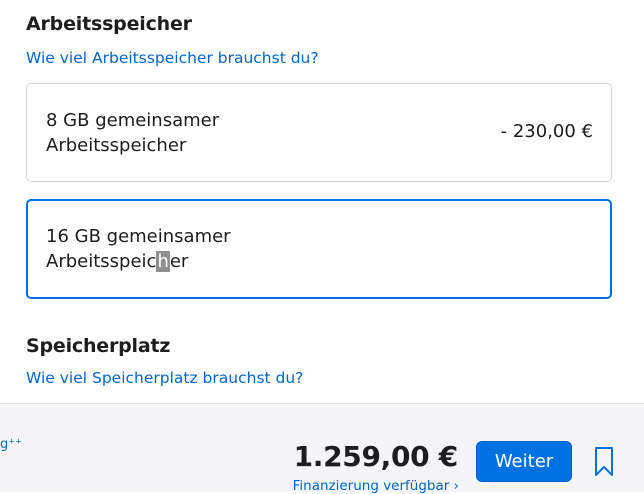 The width and height of the screenshot is (644, 494). What do you see at coordinates (604, 462) in the screenshot?
I see `bookmark-icon` at bounding box center [604, 462].